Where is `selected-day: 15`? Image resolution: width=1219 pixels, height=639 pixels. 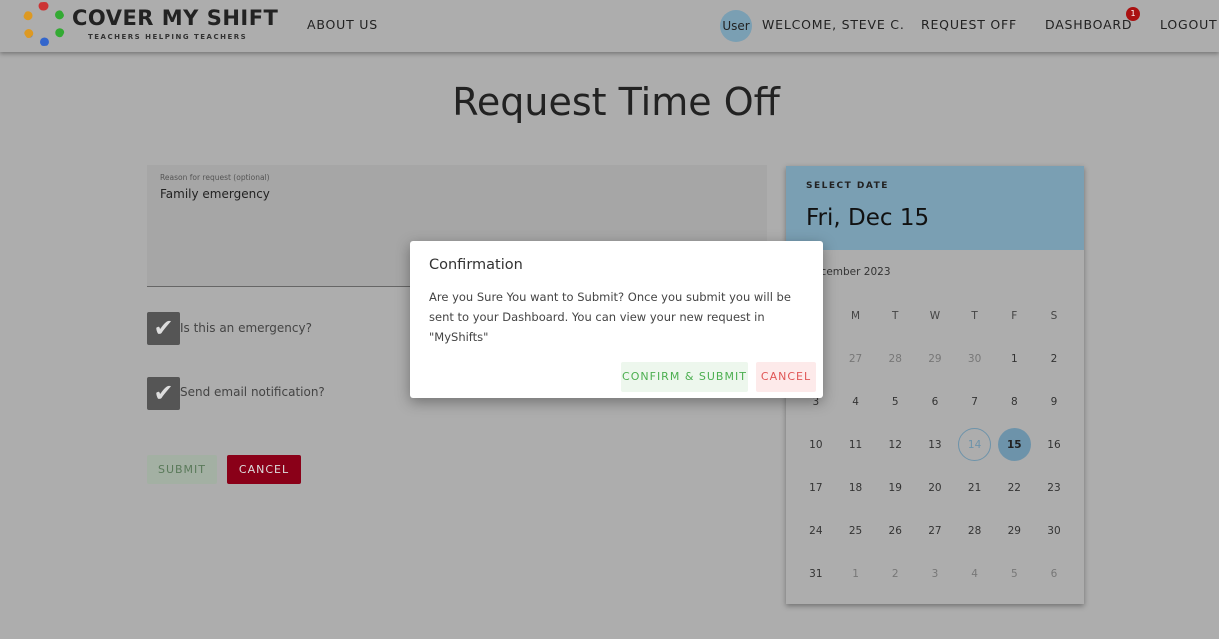 selected-day: 15 is located at coordinates (1014, 444).